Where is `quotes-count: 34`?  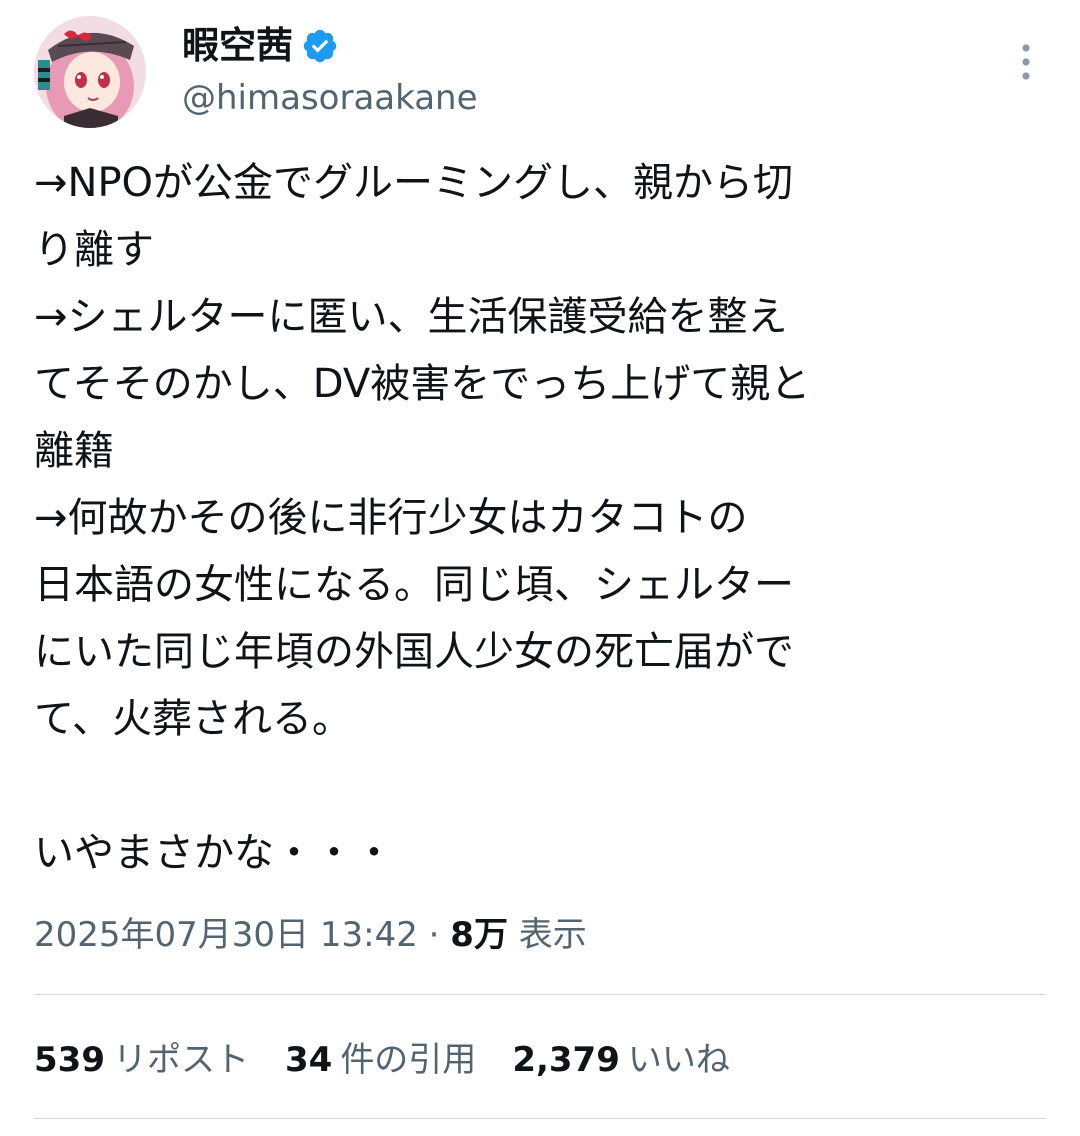
quotes-count: 34 is located at coordinates (308, 1060).